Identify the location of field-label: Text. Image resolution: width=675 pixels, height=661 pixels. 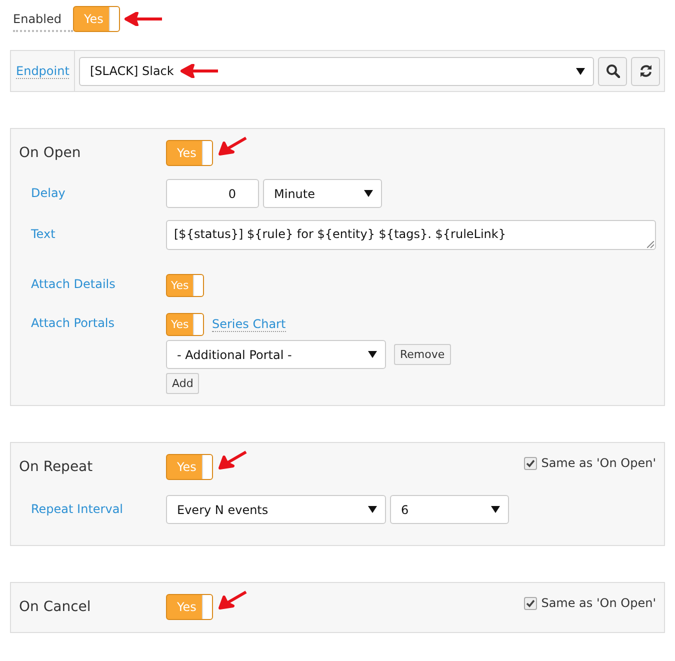
(98, 234).